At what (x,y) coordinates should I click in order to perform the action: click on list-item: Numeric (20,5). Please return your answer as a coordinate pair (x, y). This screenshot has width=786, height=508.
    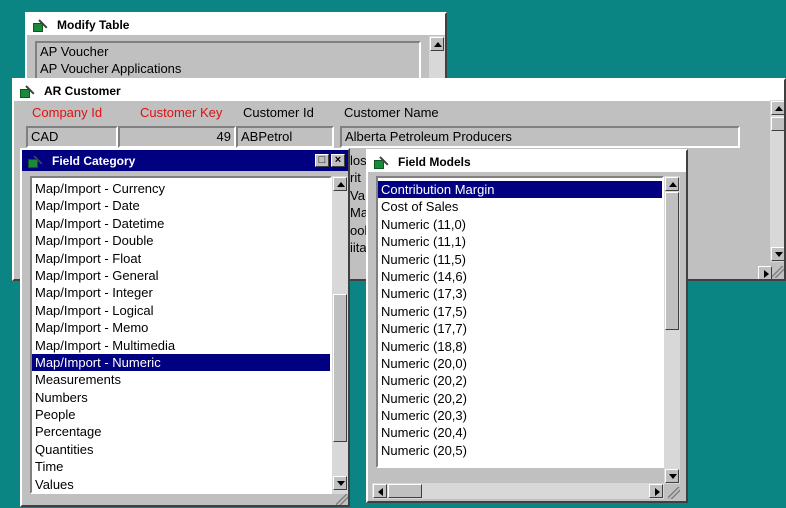
    Looking at the image, I should click on (520, 450).